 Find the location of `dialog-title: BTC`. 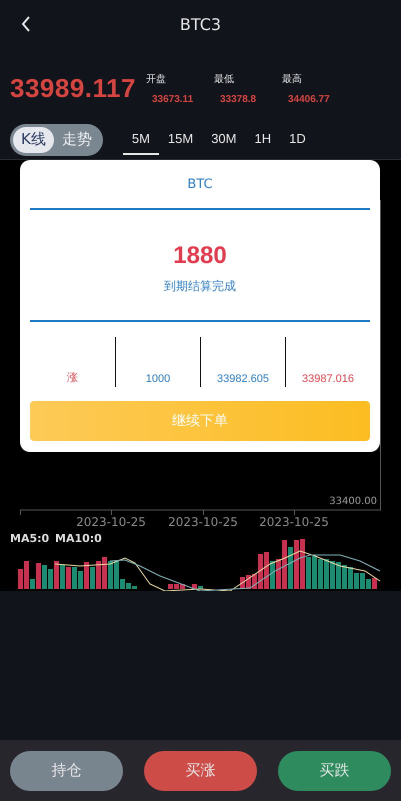

dialog-title: BTC is located at coordinates (200, 185).